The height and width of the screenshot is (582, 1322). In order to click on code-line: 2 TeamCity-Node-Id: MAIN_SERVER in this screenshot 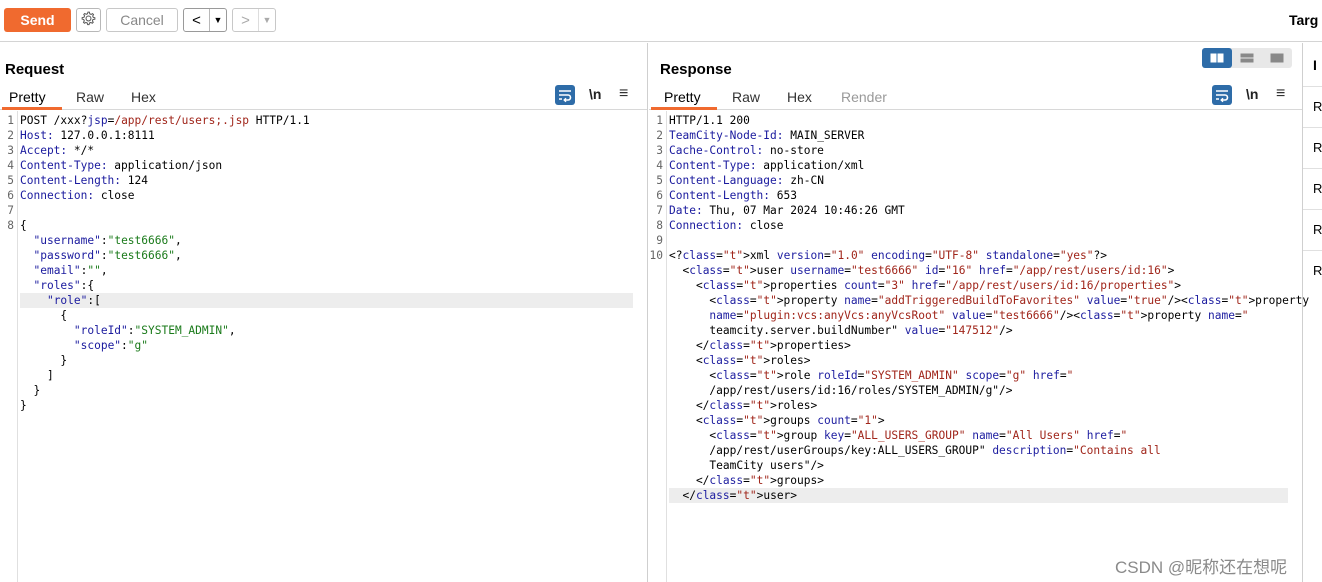, I will do `click(975, 135)`.